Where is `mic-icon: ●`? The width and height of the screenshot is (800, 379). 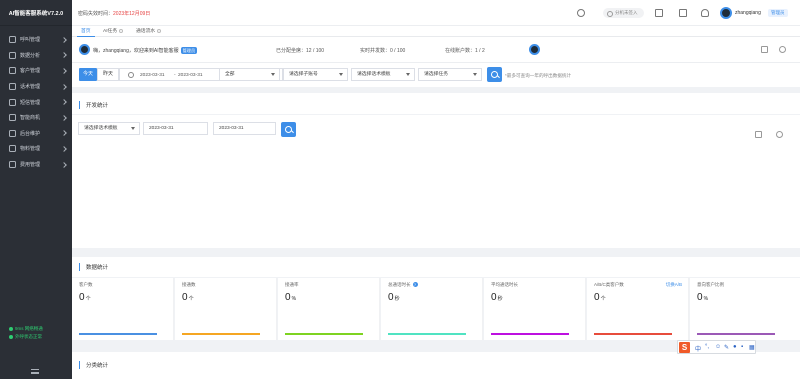 mic-icon: ● is located at coordinates (735, 347).